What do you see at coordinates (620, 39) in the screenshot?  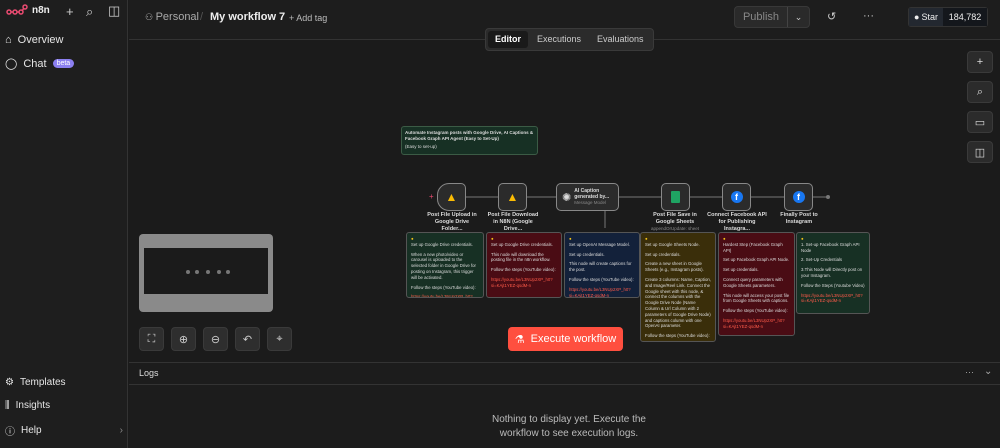 I see `tab-evaluations: Evaluations` at bounding box center [620, 39].